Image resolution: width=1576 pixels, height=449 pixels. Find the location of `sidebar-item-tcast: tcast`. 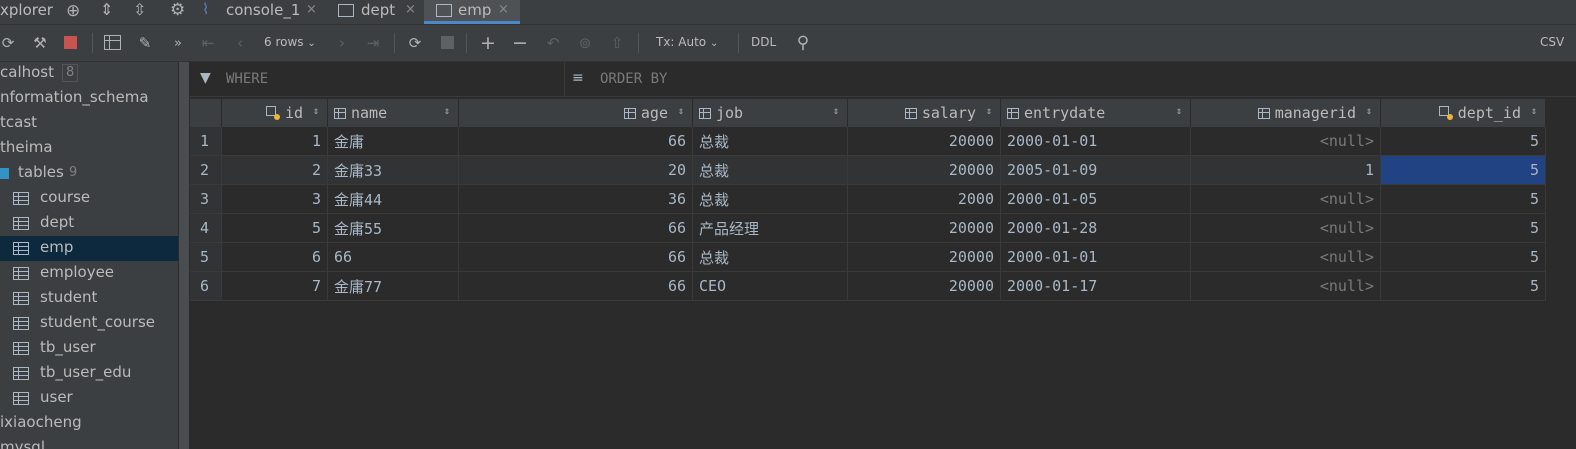

sidebar-item-tcast: tcast is located at coordinates (89, 123).